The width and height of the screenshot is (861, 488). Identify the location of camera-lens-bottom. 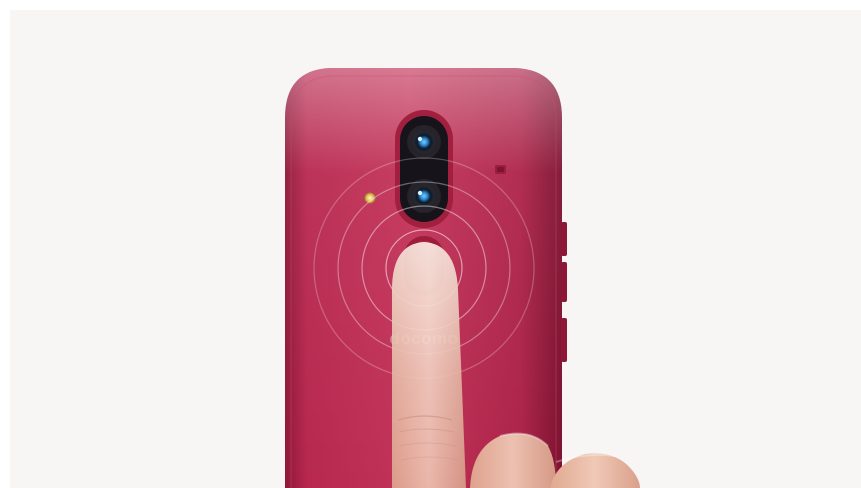
(424, 196).